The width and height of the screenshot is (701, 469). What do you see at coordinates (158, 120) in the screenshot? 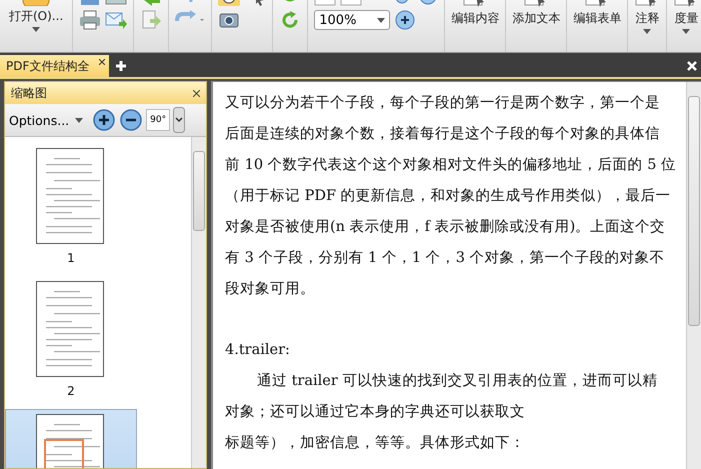
I see `rotate-button: 90°` at bounding box center [158, 120].